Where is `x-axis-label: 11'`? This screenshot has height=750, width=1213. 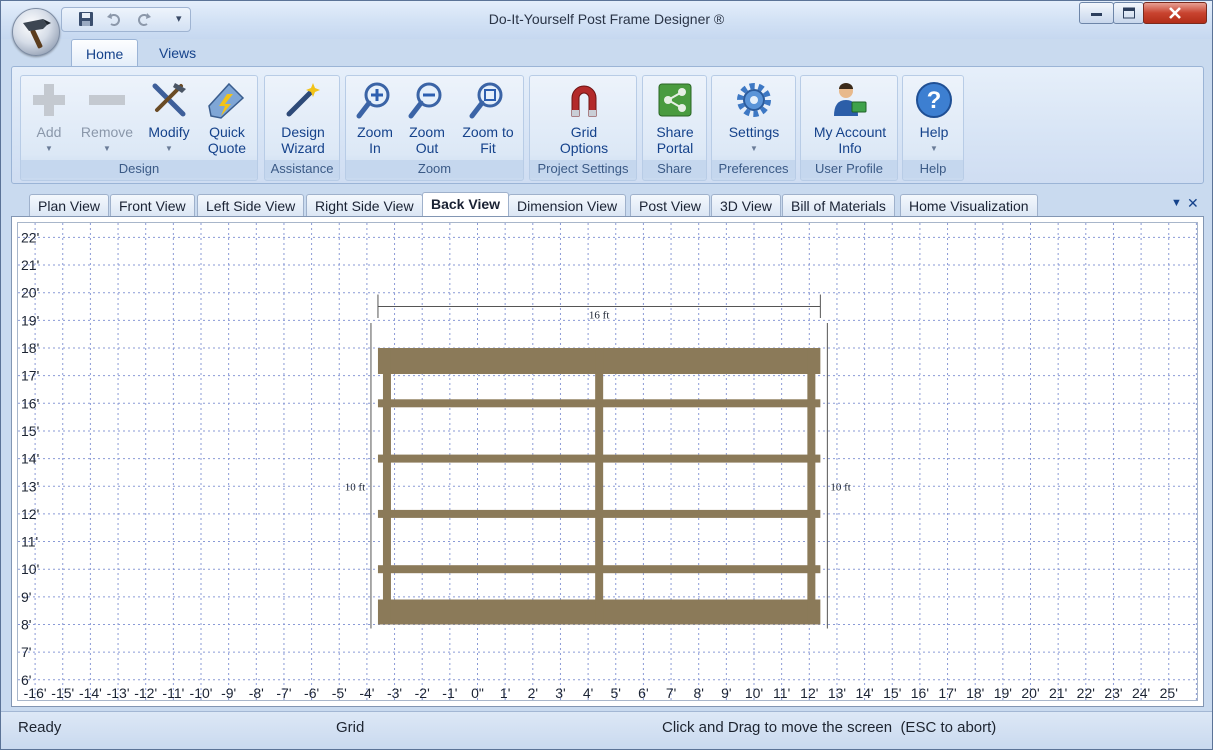
x-axis-label: 11' is located at coordinates (781, 693).